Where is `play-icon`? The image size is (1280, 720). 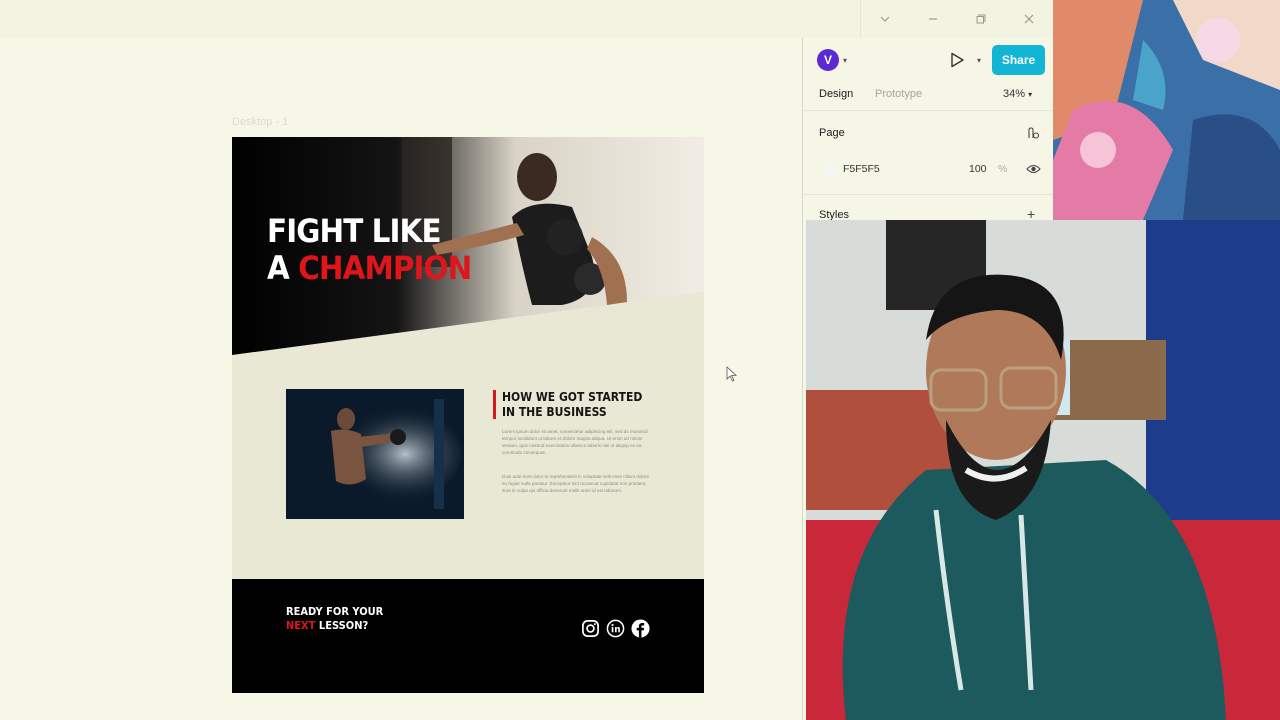
play-icon is located at coordinates (957, 60).